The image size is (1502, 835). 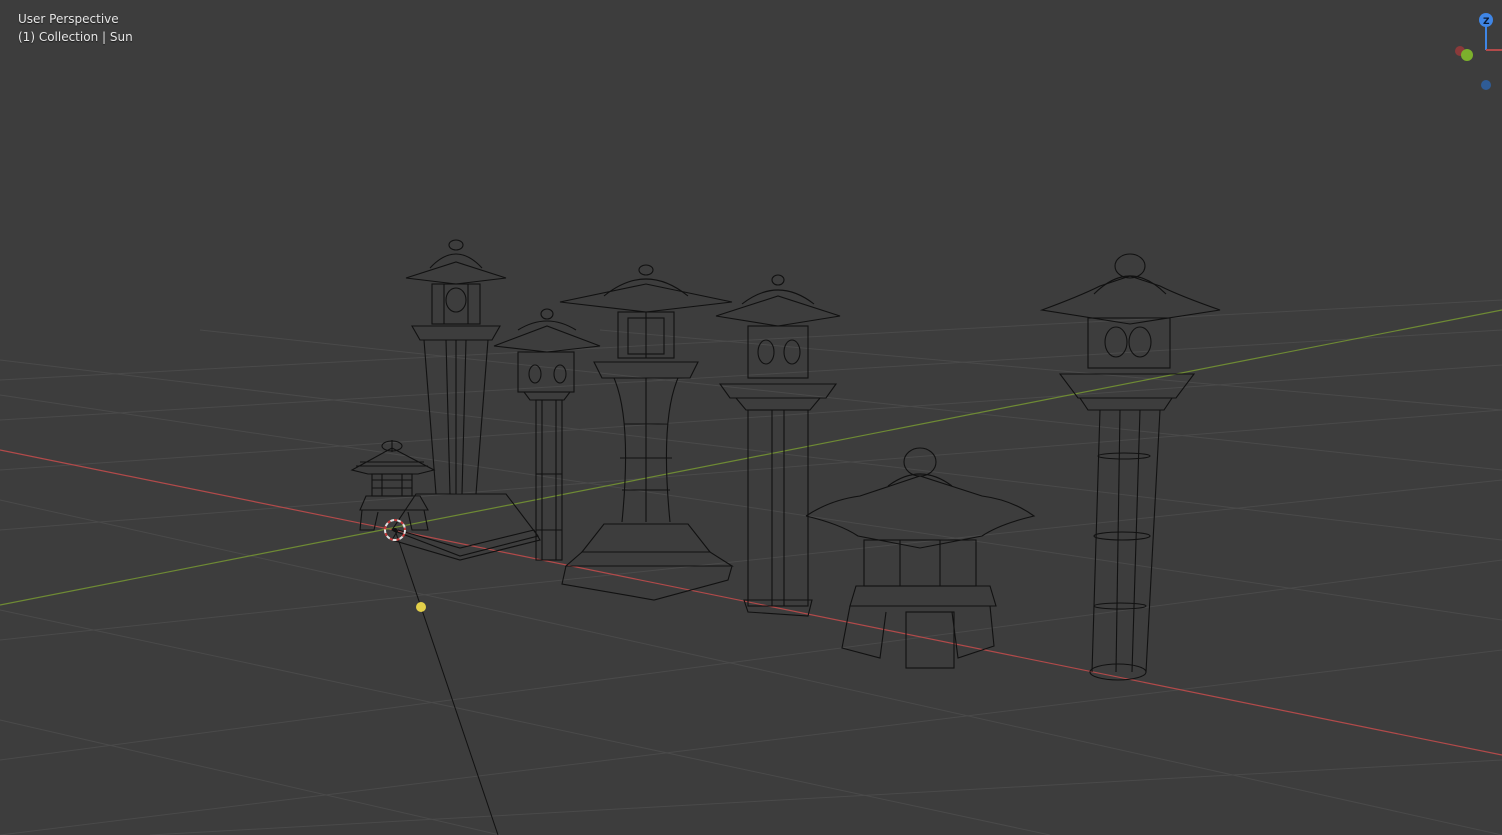 I want to click on squat-lantern, so click(x=920, y=558).